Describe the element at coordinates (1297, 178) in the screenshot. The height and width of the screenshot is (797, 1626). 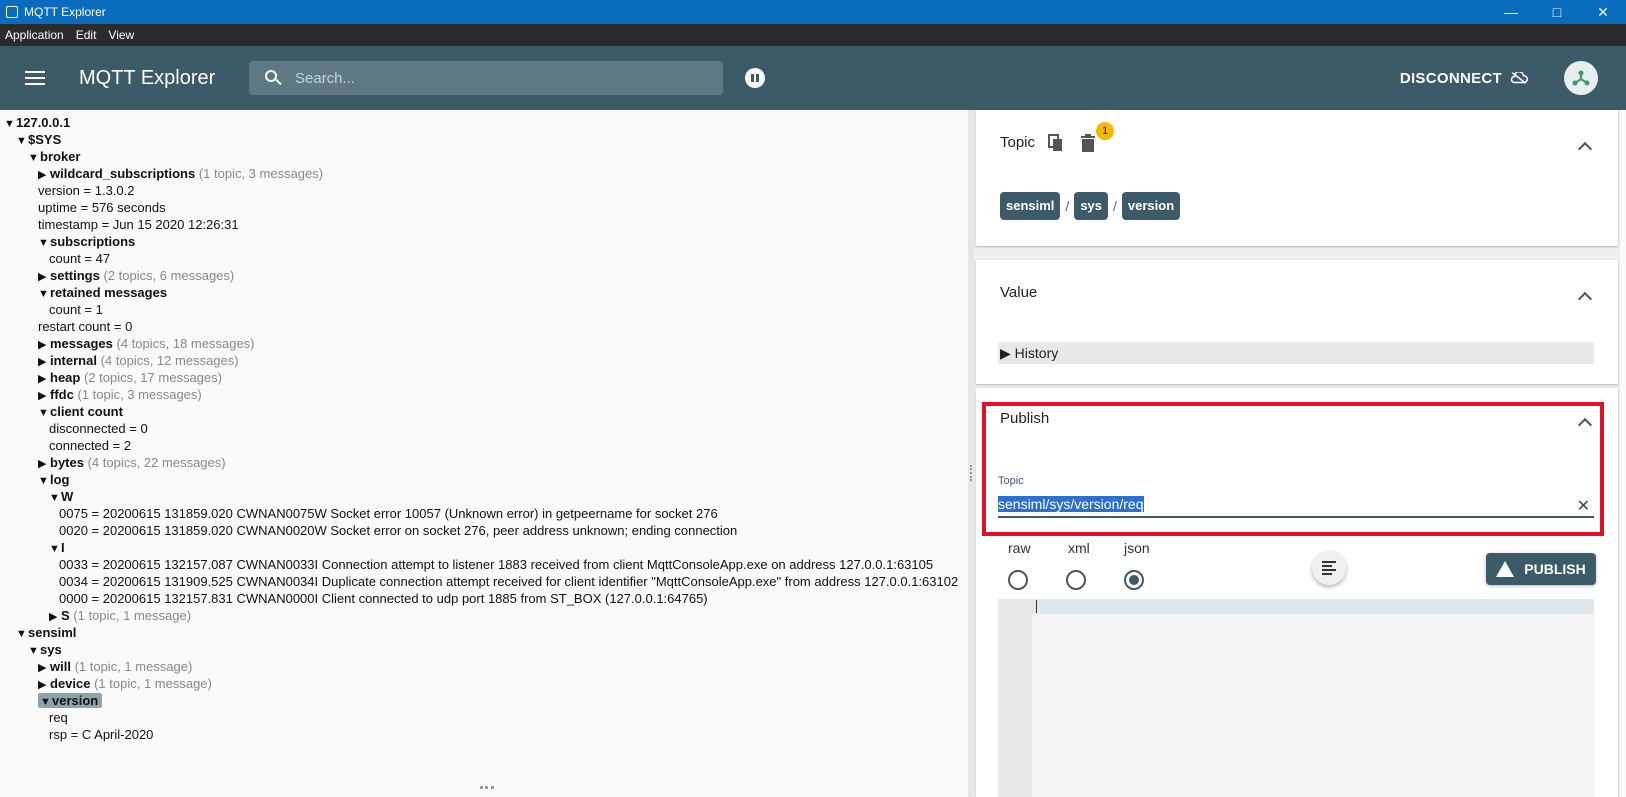
I see `topic-card: Topic 1 sensiml / sys / version` at that location.